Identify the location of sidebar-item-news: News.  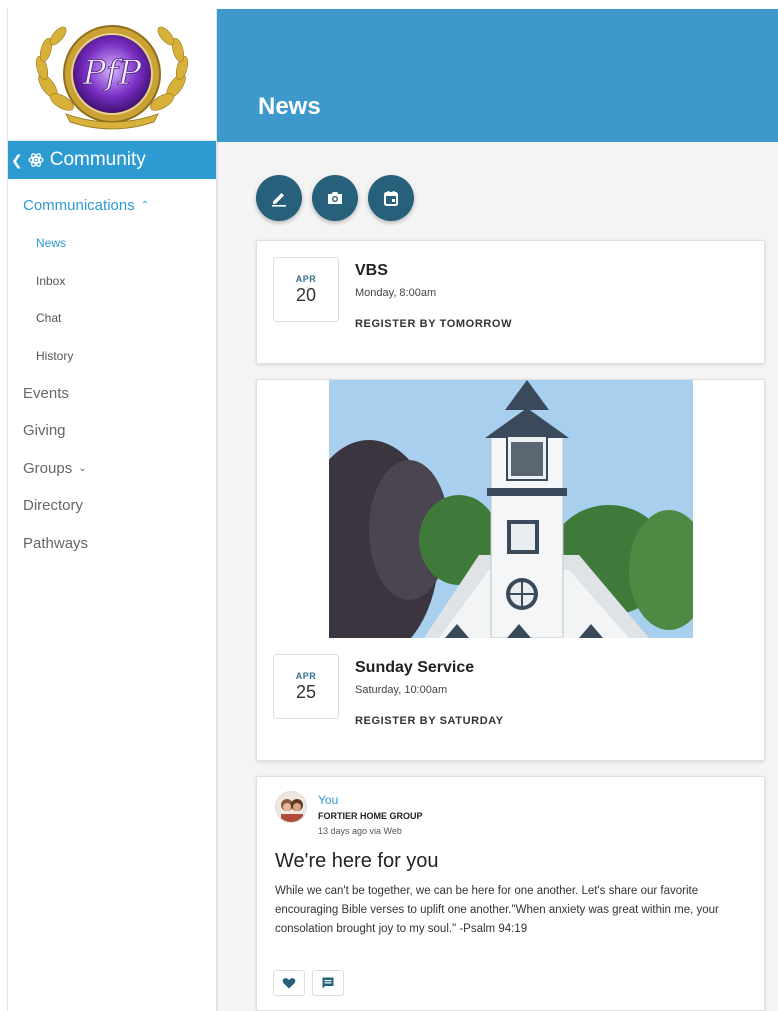
(112, 244).